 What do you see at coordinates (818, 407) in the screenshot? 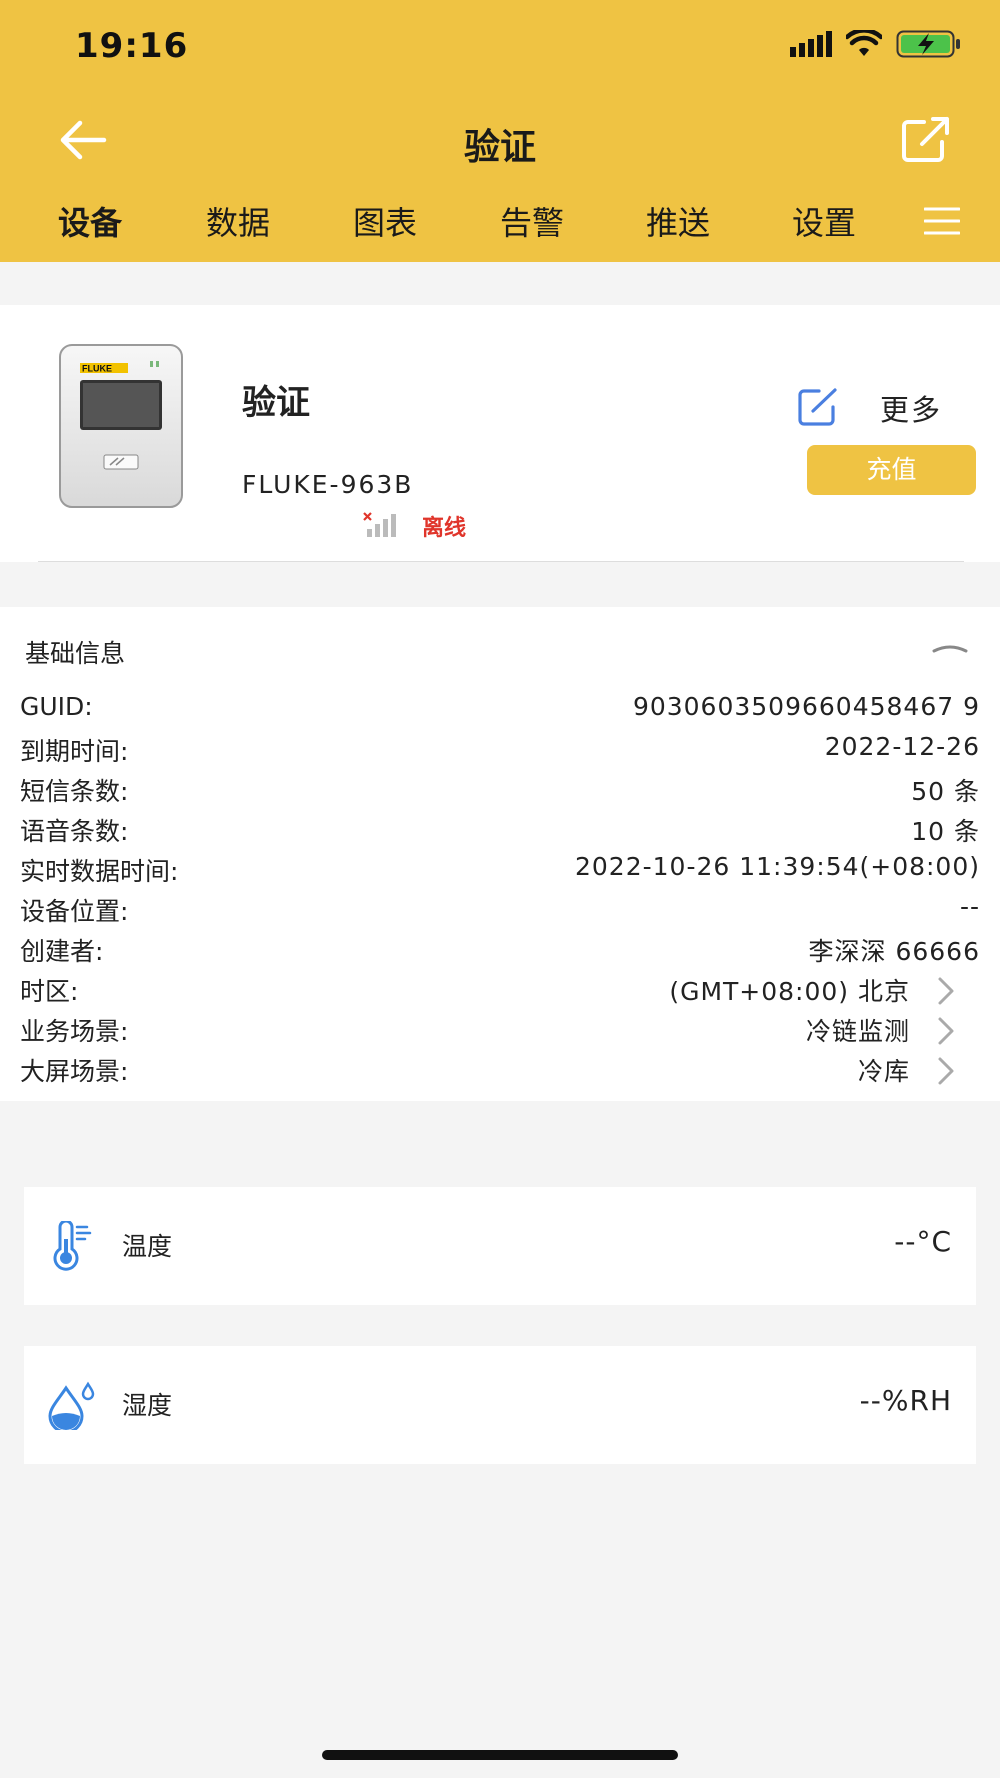
I see `edit-icon` at bounding box center [818, 407].